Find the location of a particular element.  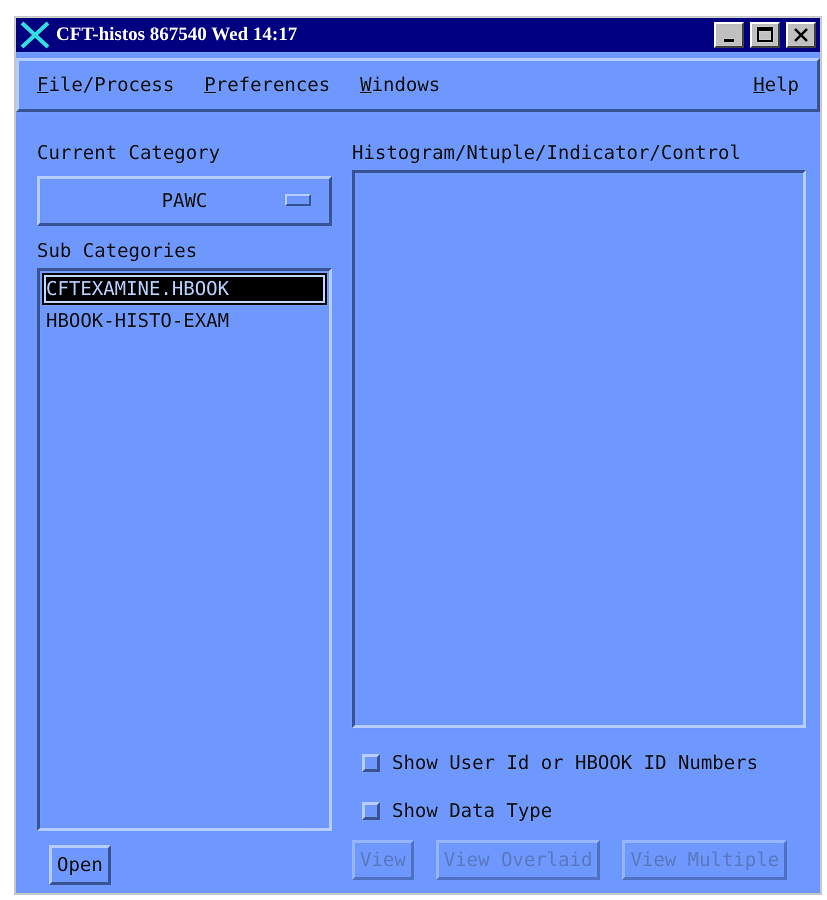

menu-item: File/Process is located at coordinates (105, 85).